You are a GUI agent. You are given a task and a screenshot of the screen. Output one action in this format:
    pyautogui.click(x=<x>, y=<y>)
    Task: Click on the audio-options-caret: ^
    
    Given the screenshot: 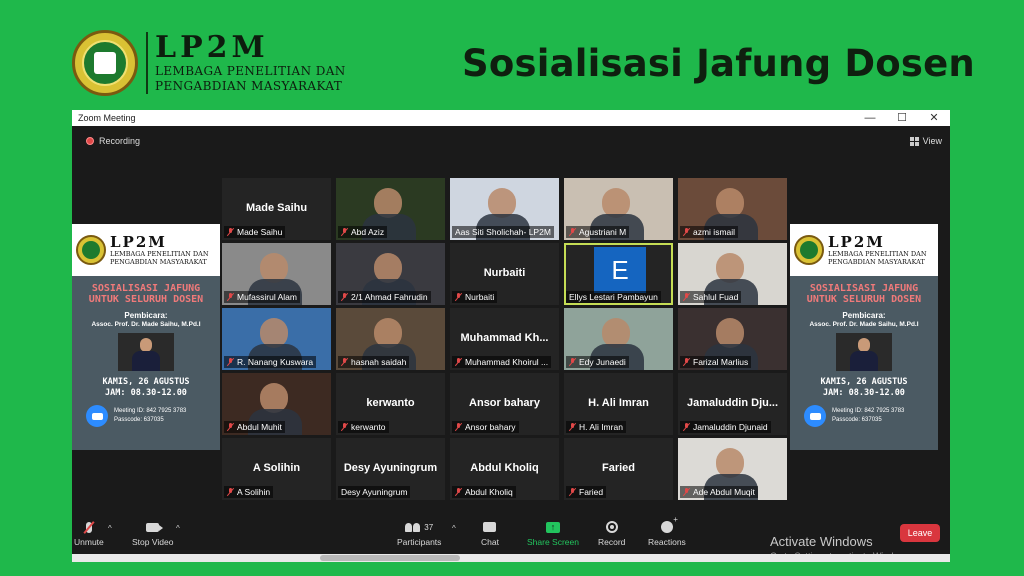 What is the action you would take?
    pyautogui.click(x=110, y=528)
    